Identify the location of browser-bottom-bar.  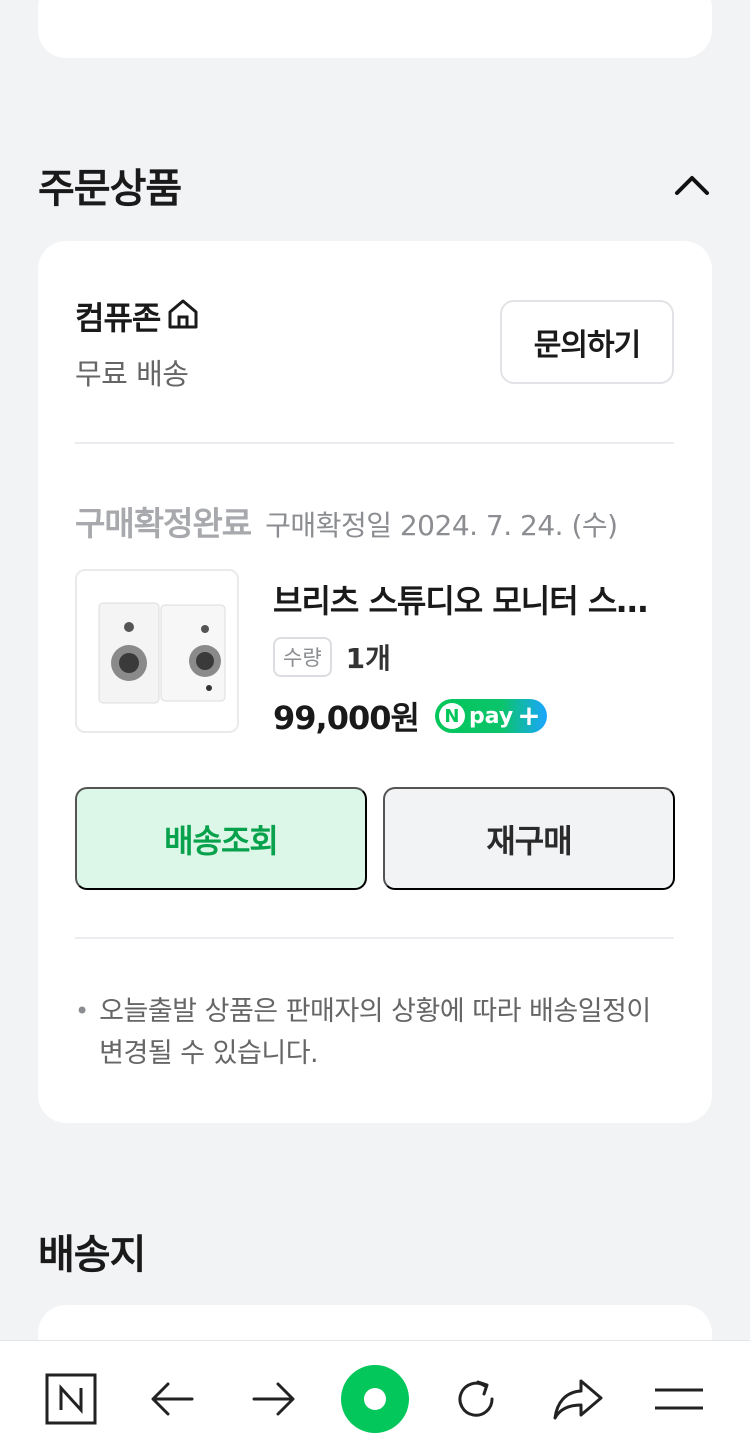
(375, 1398).